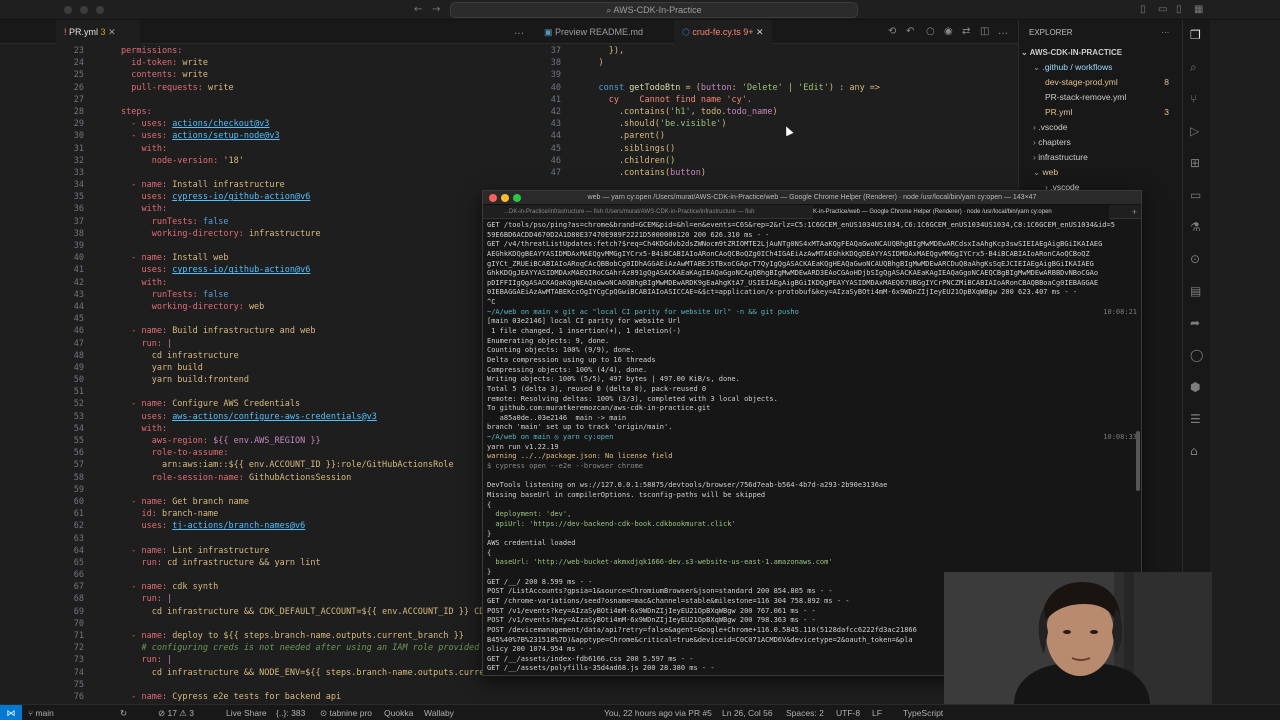  What do you see at coordinates (805, 712) in the screenshot?
I see `indentation: Spaces: 2` at bounding box center [805, 712].